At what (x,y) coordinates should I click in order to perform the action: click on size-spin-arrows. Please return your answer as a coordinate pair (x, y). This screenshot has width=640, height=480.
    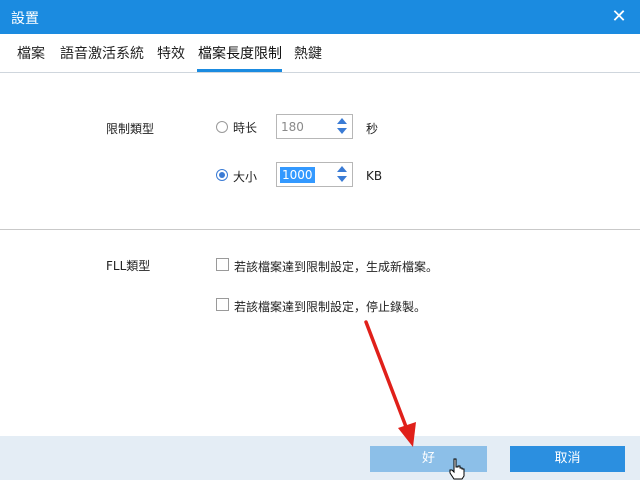
    Looking at the image, I should click on (342, 174).